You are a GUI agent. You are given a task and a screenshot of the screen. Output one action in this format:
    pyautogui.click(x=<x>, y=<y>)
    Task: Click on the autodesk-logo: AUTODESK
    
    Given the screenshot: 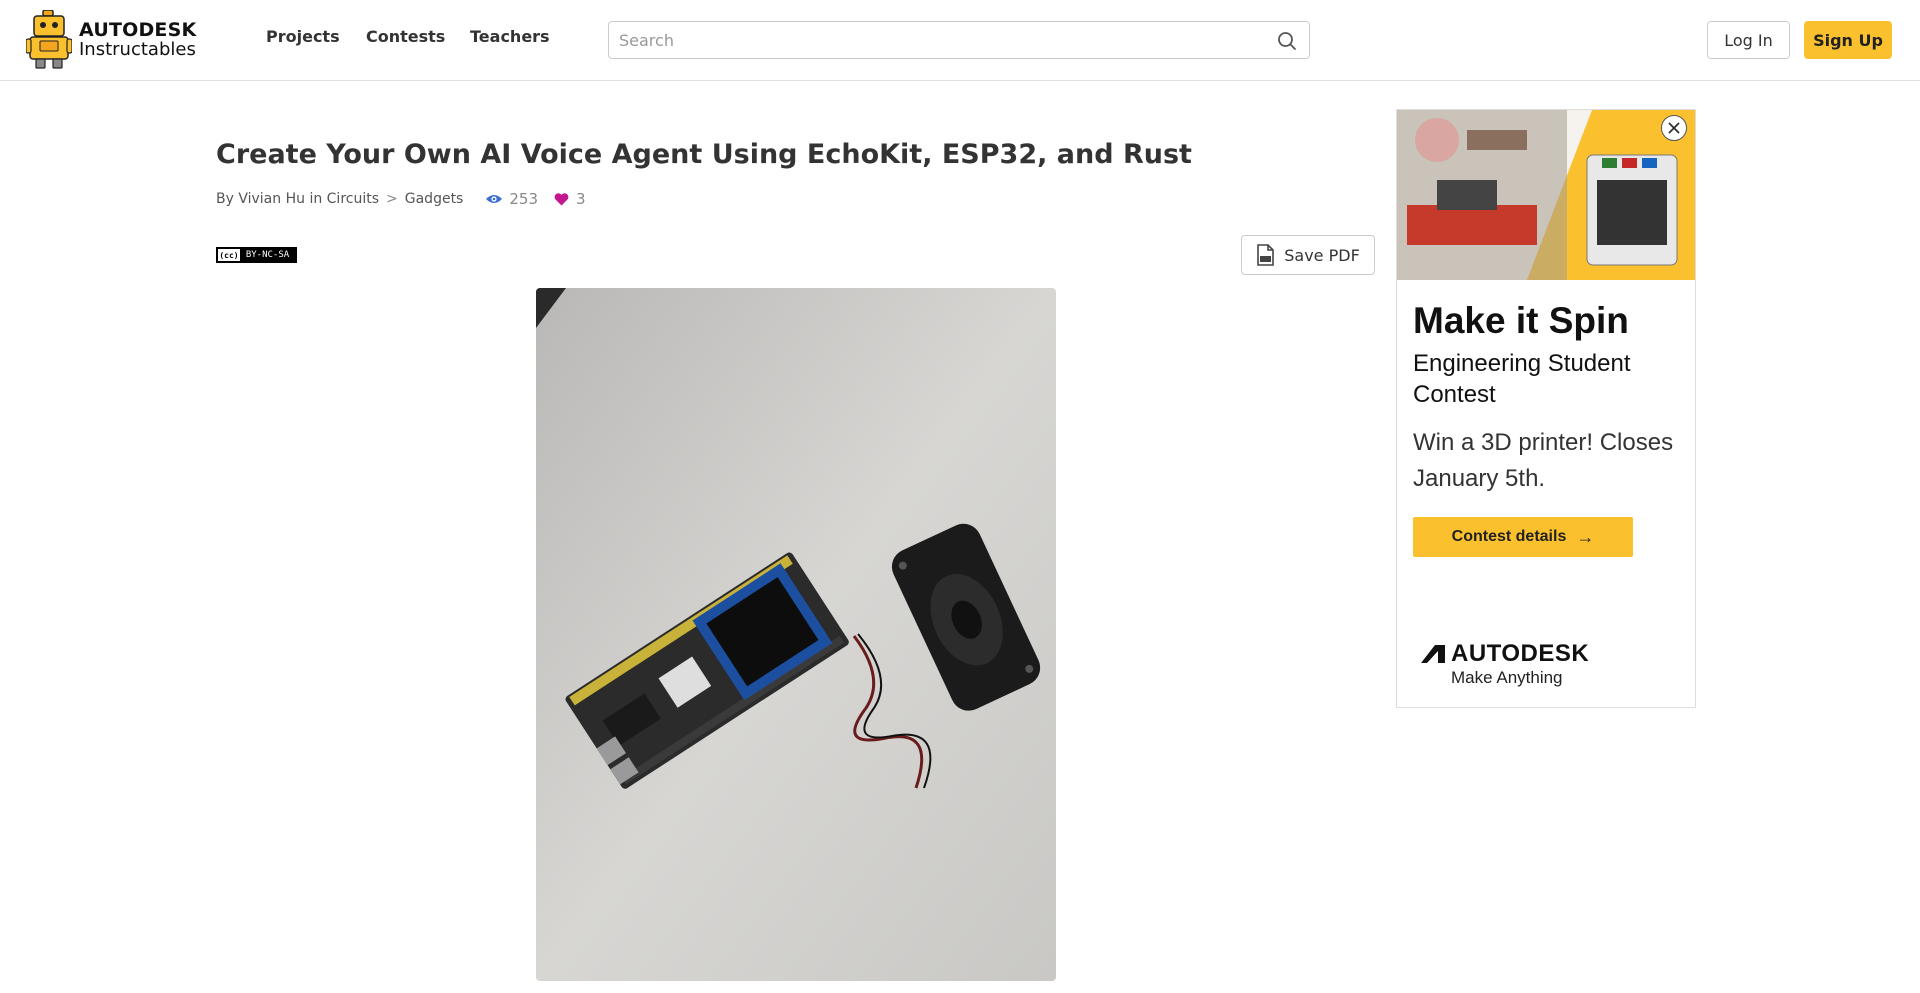 What is the action you would take?
    pyautogui.click(x=1505, y=654)
    